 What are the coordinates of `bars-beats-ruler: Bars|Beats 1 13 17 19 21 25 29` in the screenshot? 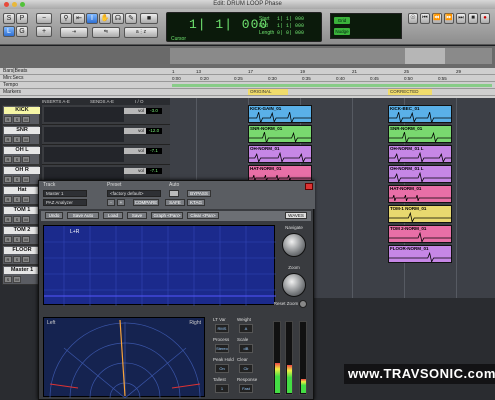 It's located at (247, 71).